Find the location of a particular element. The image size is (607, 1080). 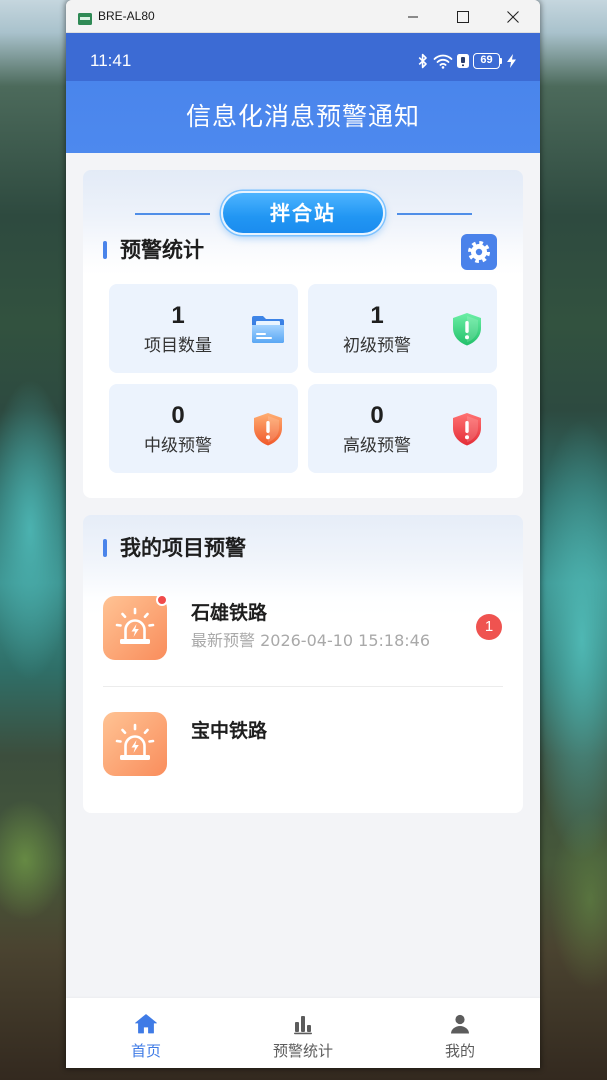

stat-label: 中级预警 is located at coordinates (178, 446).